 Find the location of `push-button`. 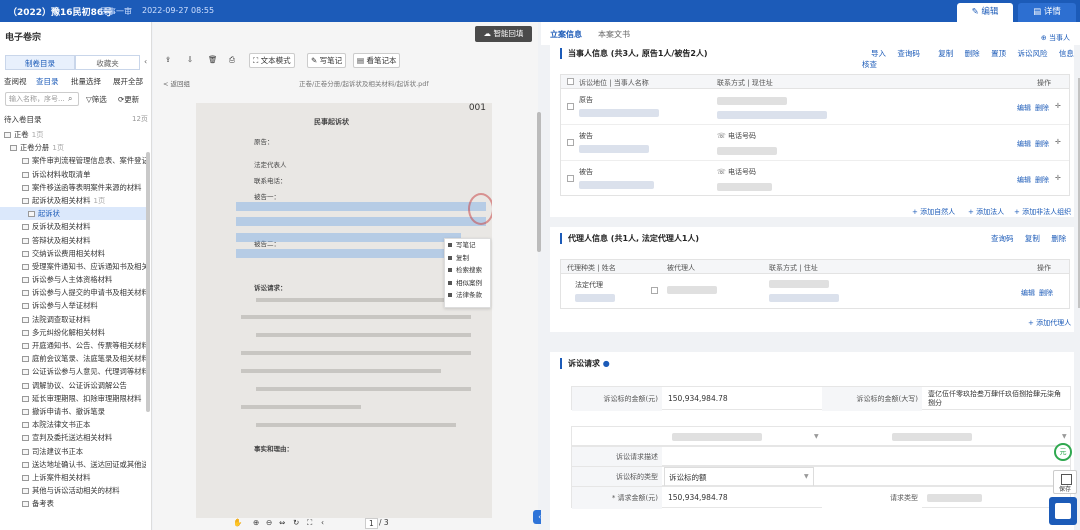

push-button is located at coordinates (1063, 511).